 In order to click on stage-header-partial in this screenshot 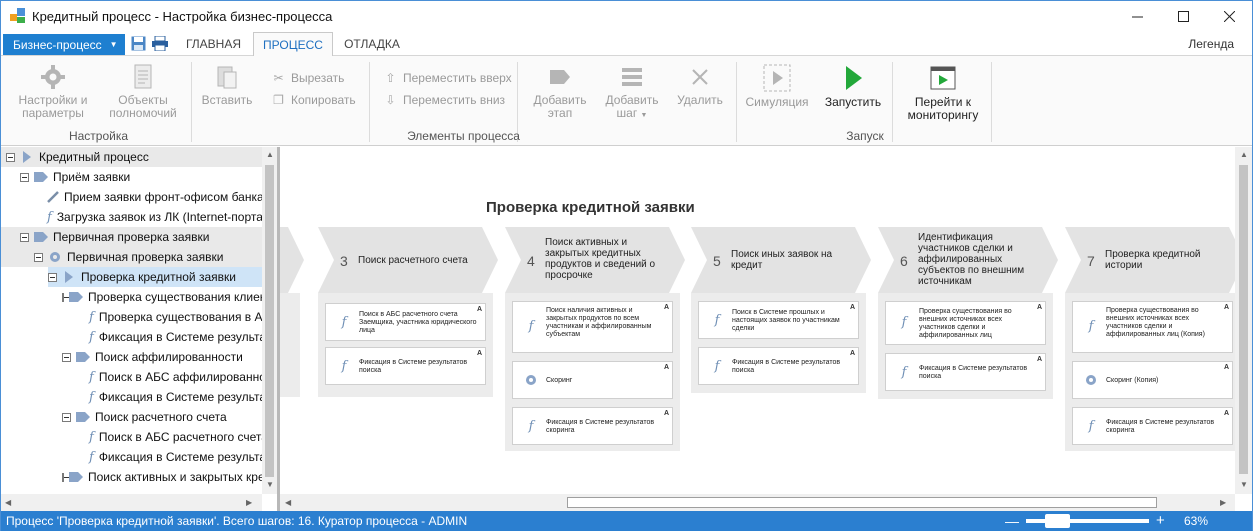, I will do `click(292, 260)`.